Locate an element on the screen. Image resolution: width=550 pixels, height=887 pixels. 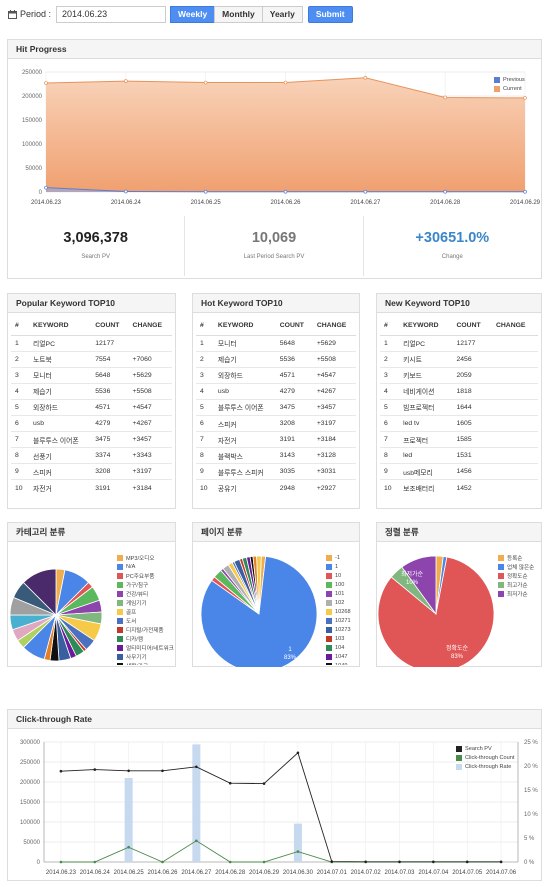
y2-tick-label: 5 % is located at coordinates (529, 839).